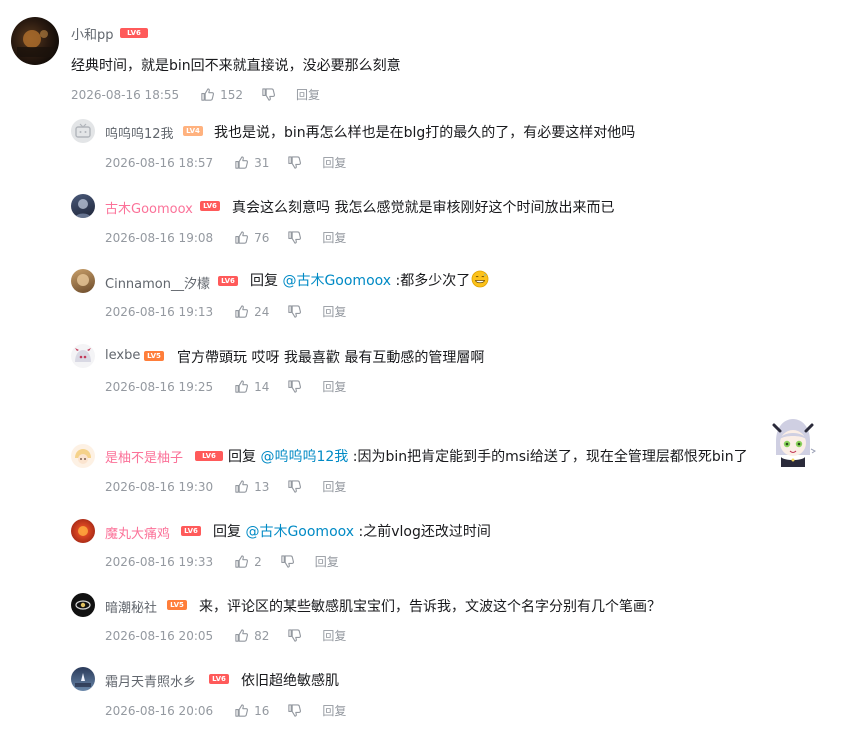  Describe the element at coordinates (137, 532) in the screenshot. I see `username: 魔丸大痛鸡` at that location.